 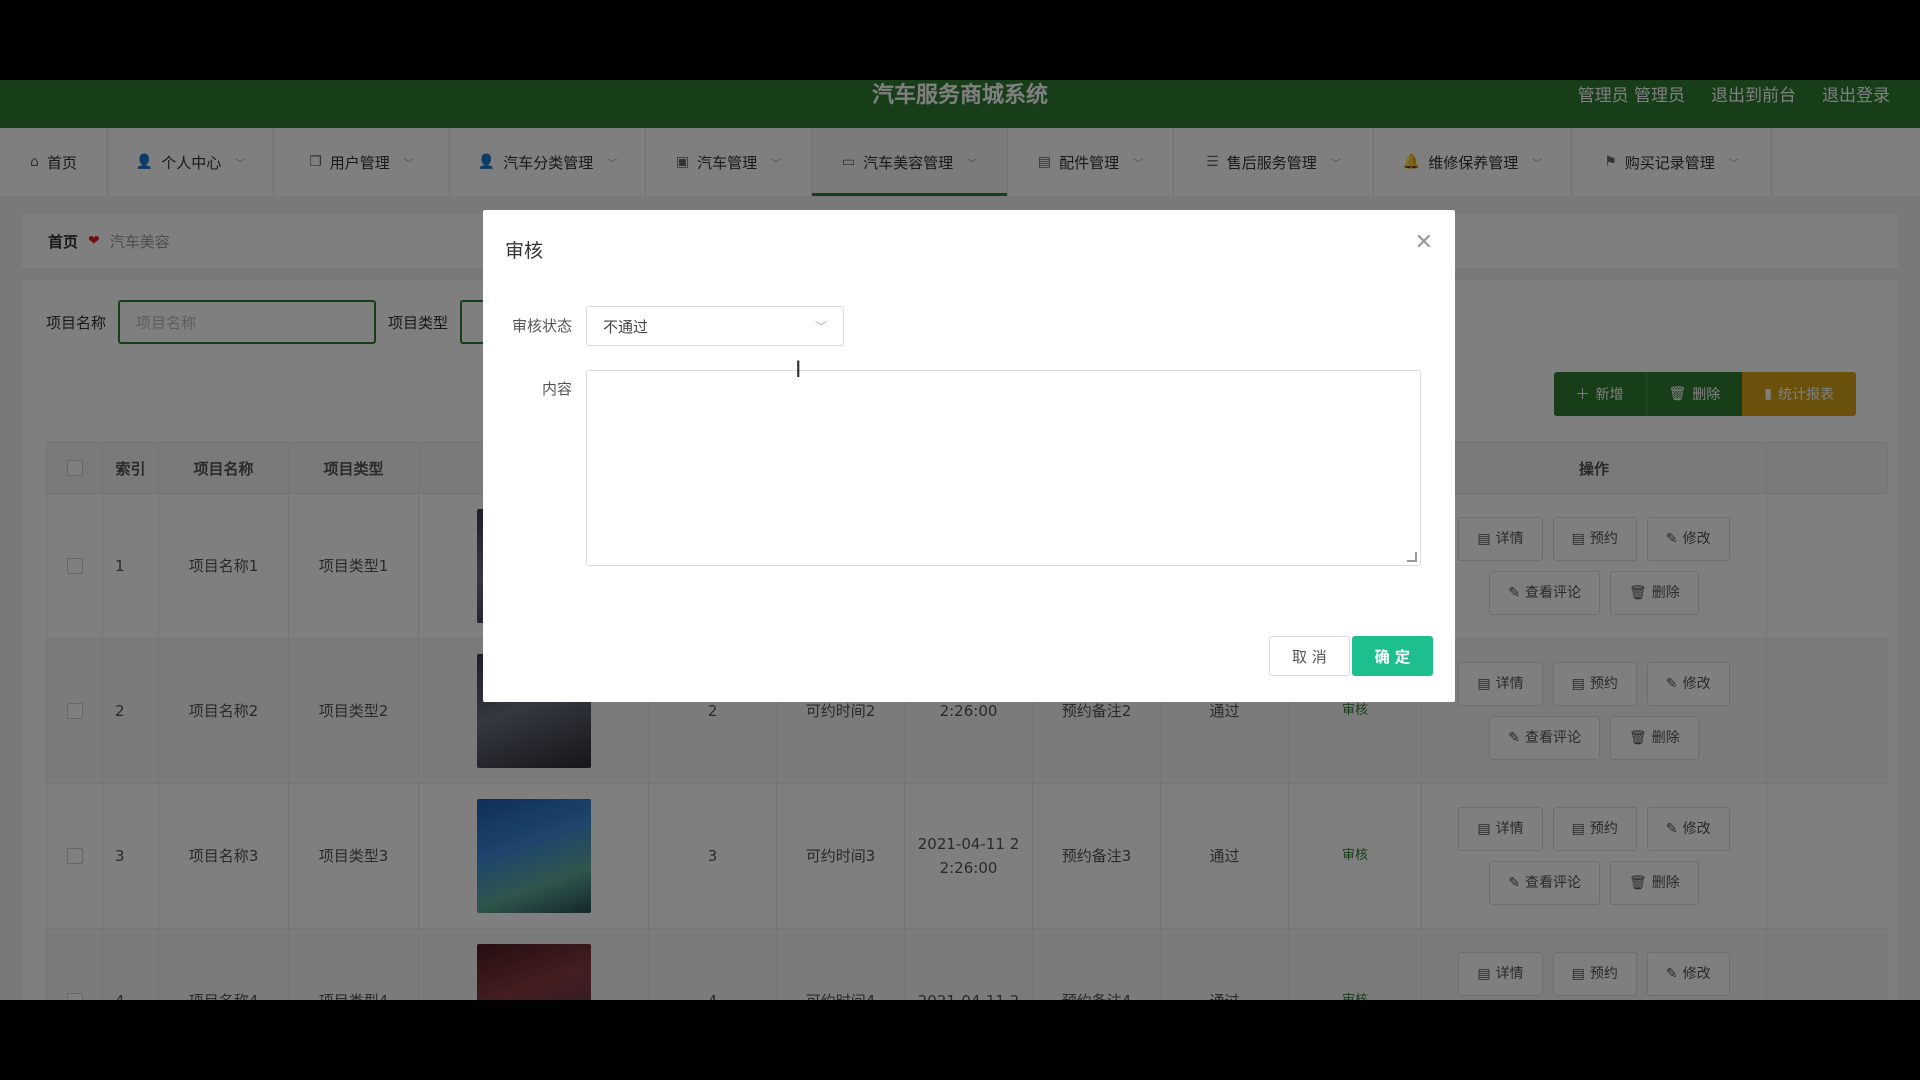 What do you see at coordinates (541, 326) in the screenshot?
I see `status-label: 审核状态` at bounding box center [541, 326].